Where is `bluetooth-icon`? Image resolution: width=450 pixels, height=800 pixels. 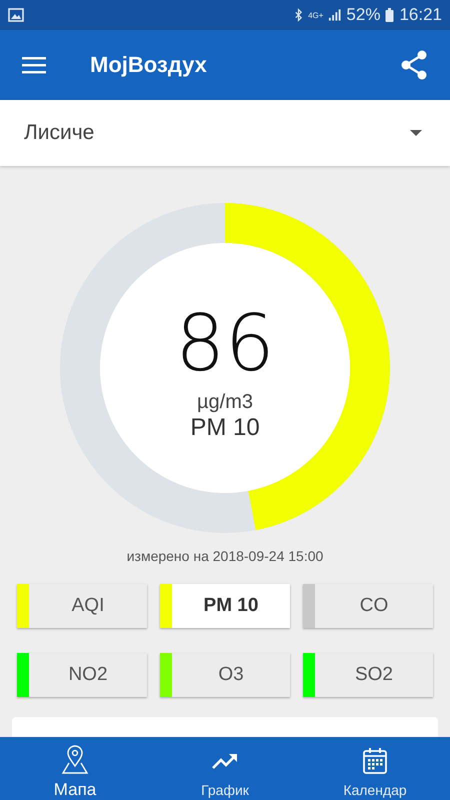 bluetooth-icon is located at coordinates (299, 15).